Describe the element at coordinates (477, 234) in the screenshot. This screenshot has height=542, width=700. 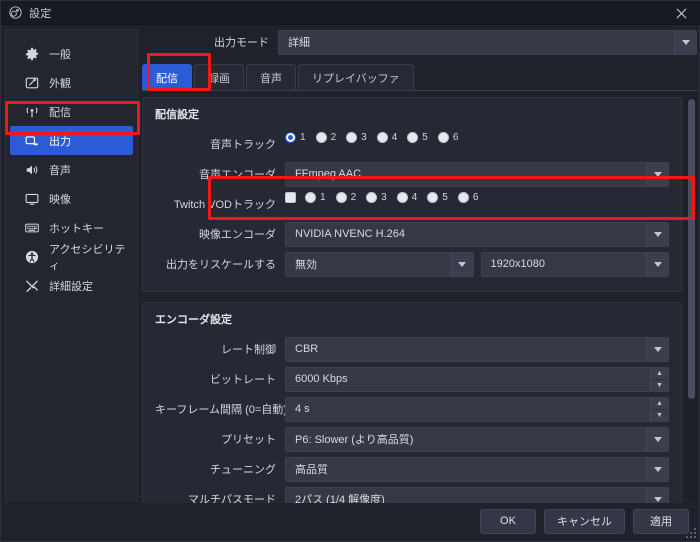
I see `video-encoder-select: NVIDIA NVENC H.264` at that location.